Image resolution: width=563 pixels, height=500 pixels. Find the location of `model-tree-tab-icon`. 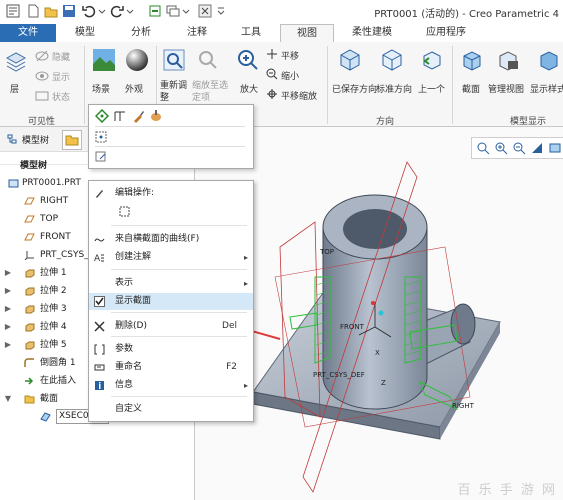

model-tree-tab-icon is located at coordinates (12, 140).